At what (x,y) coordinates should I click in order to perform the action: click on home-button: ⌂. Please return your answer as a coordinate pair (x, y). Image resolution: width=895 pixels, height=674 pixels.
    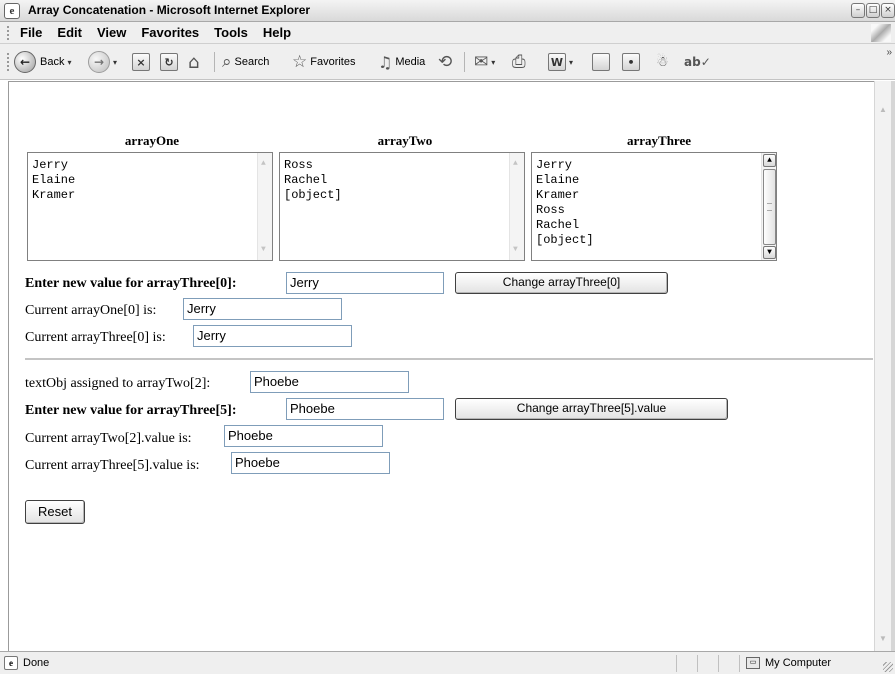
    Looking at the image, I should click on (193, 62).